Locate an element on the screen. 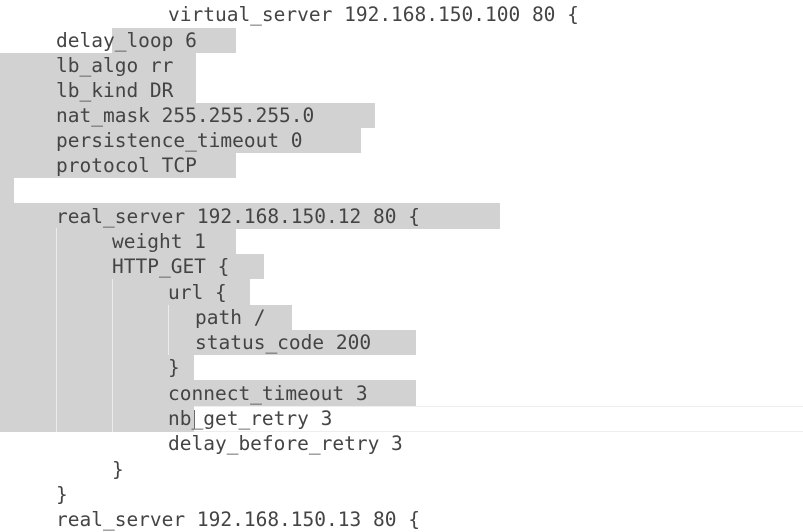 The image size is (803, 532). code-line: nb_get_retry 3 is located at coordinates (250, 418).